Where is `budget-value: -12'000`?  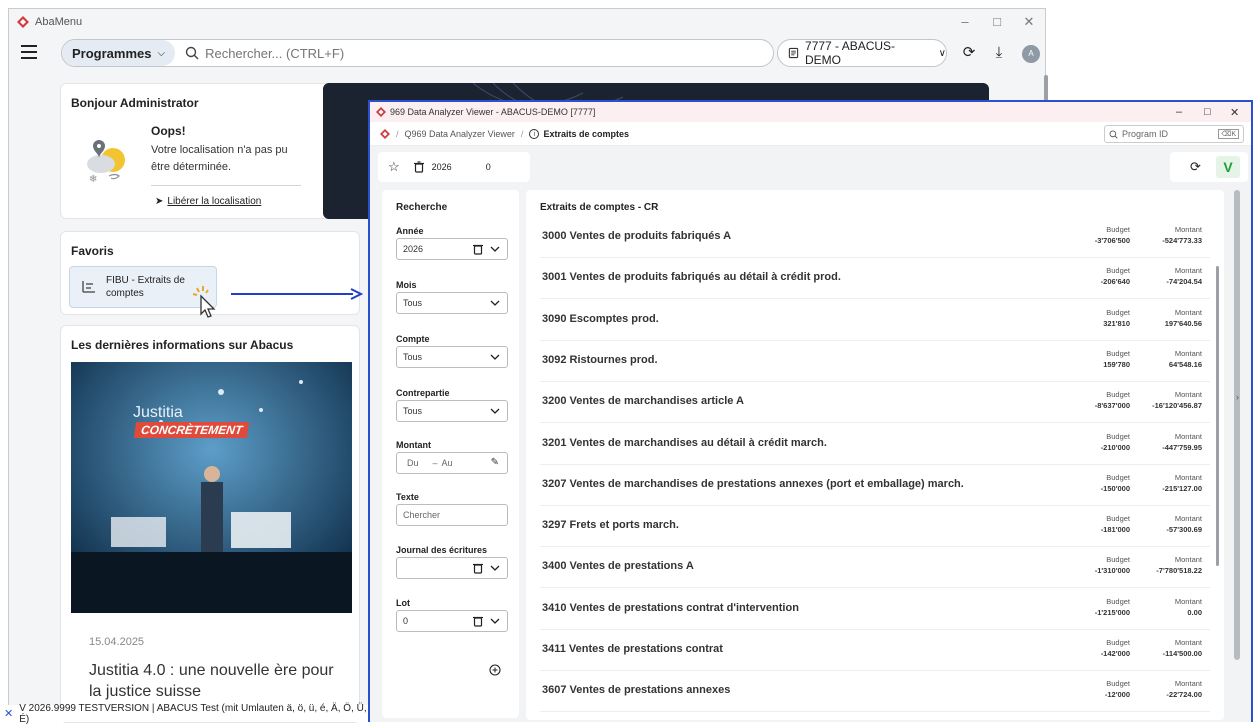
budget-value: -12'000 is located at coordinates (1117, 695).